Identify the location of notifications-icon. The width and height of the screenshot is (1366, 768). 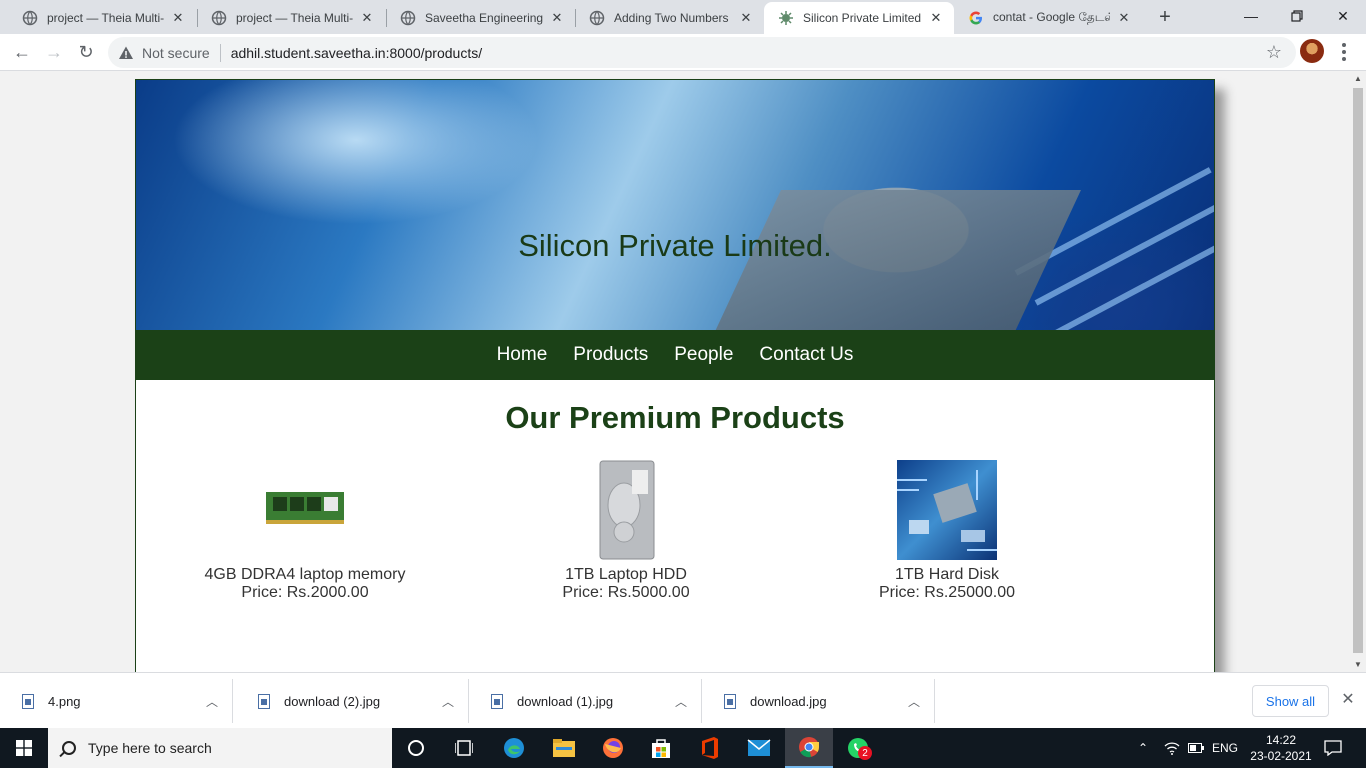
(1333, 748).